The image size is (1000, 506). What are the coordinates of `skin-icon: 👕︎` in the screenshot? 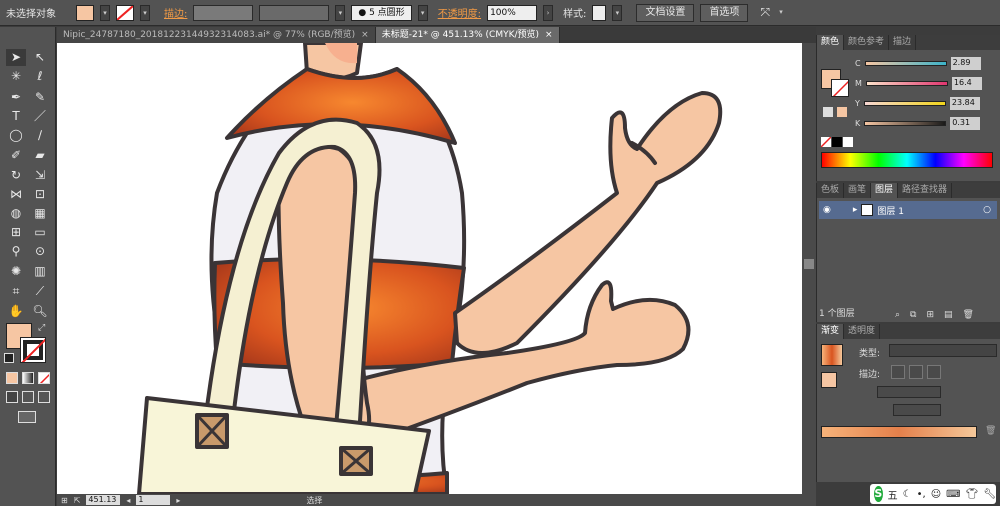 It's located at (972, 494).